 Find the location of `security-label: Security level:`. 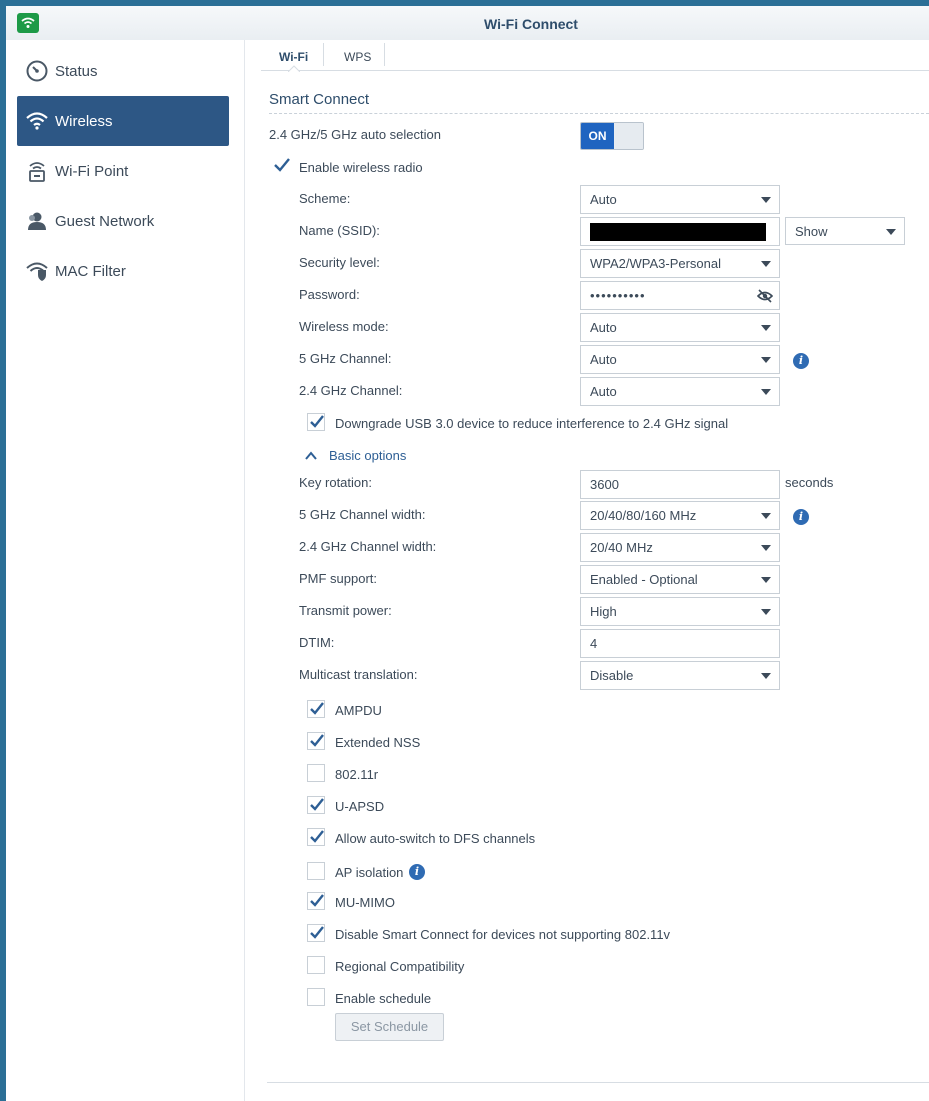

security-label: Security level: is located at coordinates (339, 262).